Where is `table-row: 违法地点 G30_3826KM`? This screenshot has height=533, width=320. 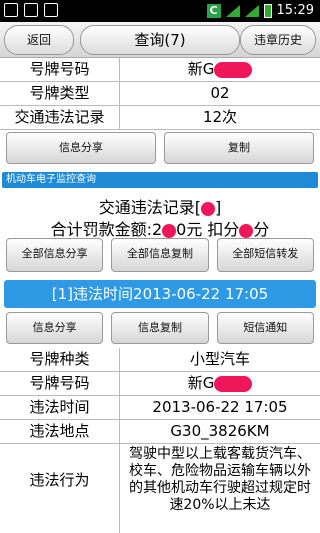 table-row: 违法地点 G30_3826KM is located at coordinates (160, 432).